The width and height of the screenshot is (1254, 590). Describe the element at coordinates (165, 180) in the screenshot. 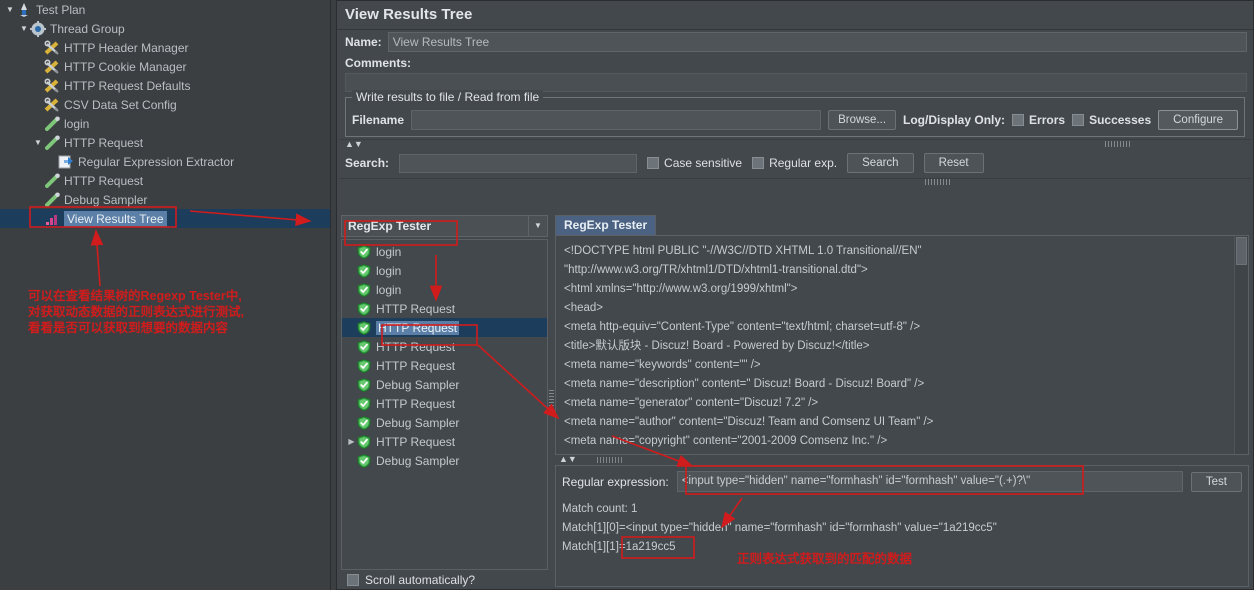

I see `tree-node-http-request: HTTP Request` at that location.